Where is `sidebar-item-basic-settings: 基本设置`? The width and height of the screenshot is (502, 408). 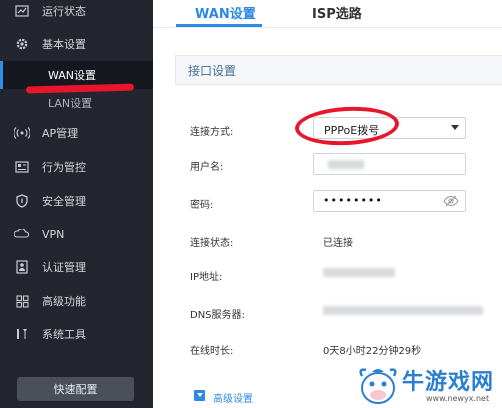
sidebar-item-basic-settings: 基本设置 is located at coordinates (76, 44).